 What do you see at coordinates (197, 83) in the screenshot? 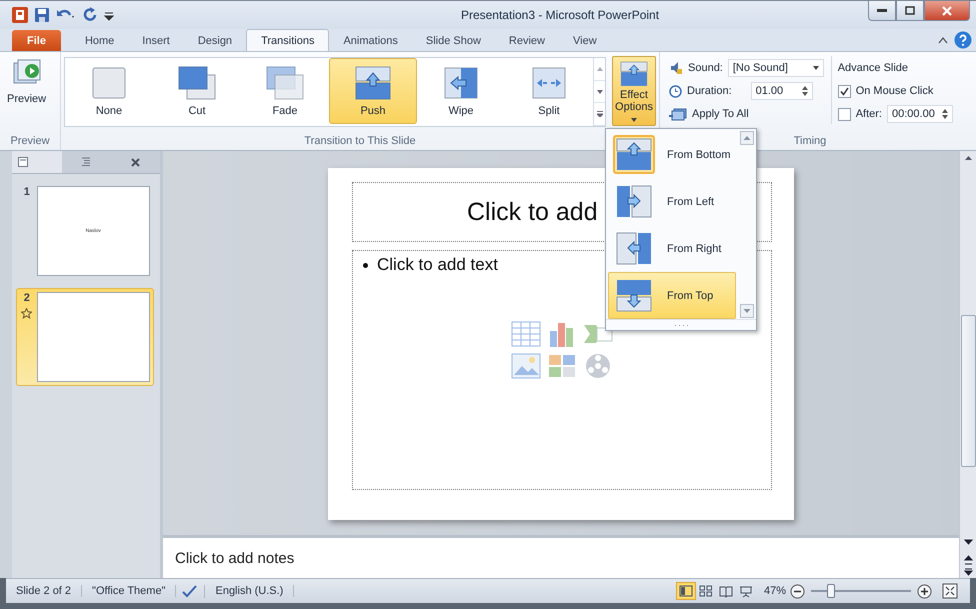
I see `cut-transition-icon` at bounding box center [197, 83].